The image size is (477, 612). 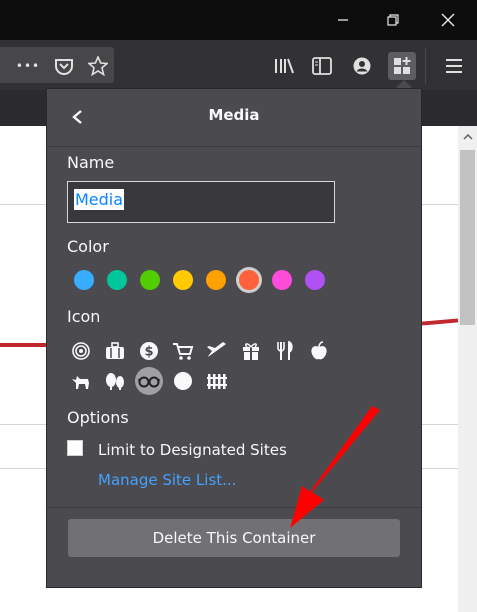 I want to click on scrollbar-thumb, so click(x=467, y=237).